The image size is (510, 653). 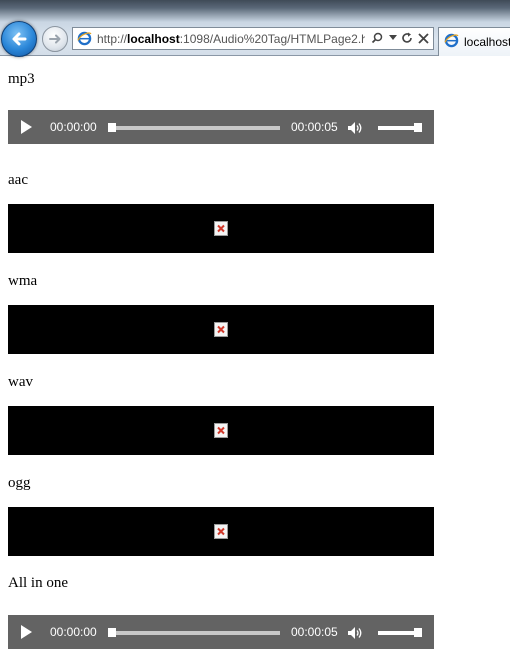 What do you see at coordinates (38, 583) in the screenshot?
I see `section-label-all-in-one: All in one` at bounding box center [38, 583].